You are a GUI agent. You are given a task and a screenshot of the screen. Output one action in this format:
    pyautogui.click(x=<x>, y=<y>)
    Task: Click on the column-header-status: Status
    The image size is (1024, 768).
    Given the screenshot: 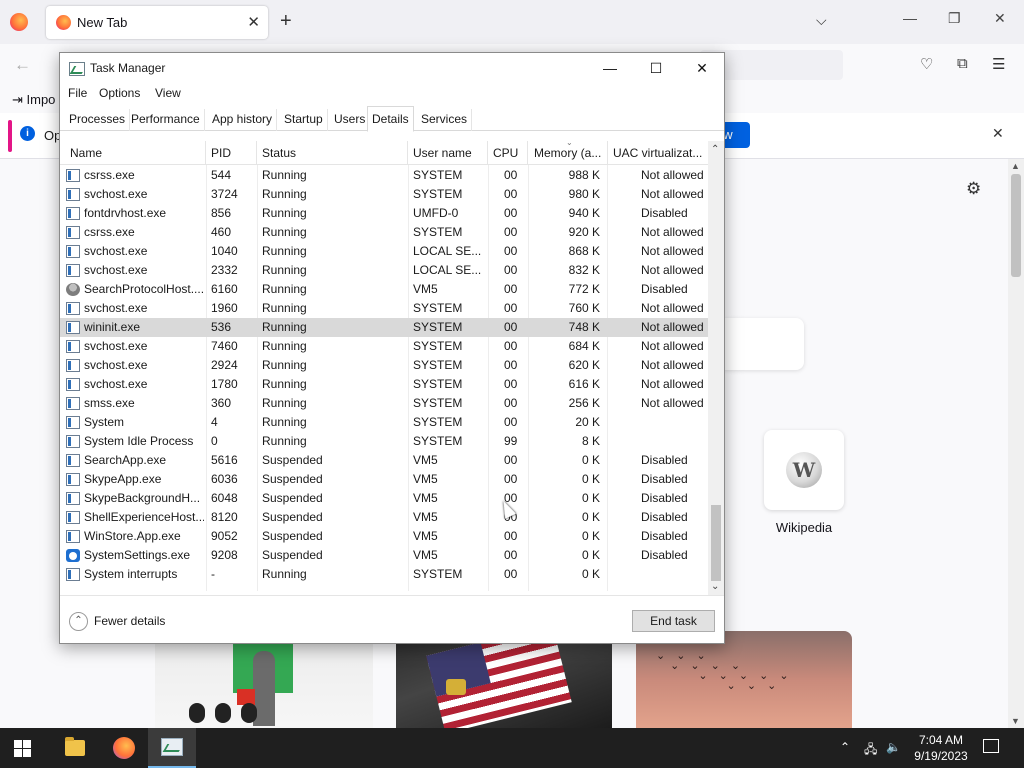 What is the action you would take?
    pyautogui.click(x=332, y=153)
    